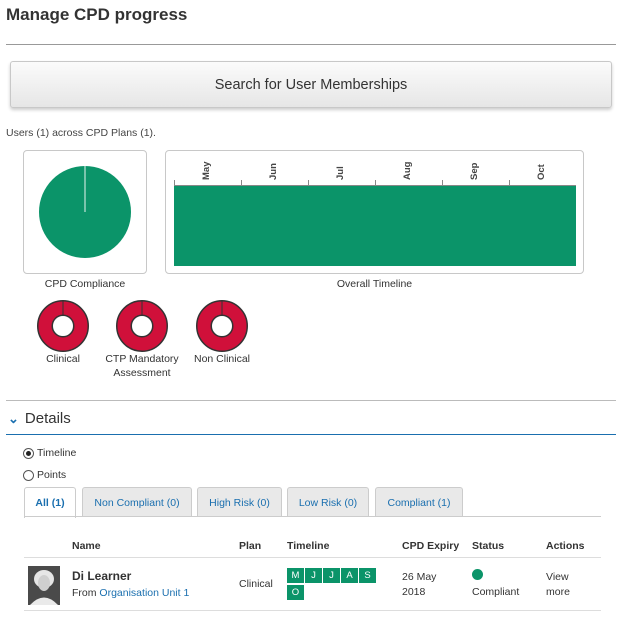 The image size is (620, 622). Describe the element at coordinates (419, 577) in the screenshot. I see `cpd-expiry-line1: 26 May` at that location.